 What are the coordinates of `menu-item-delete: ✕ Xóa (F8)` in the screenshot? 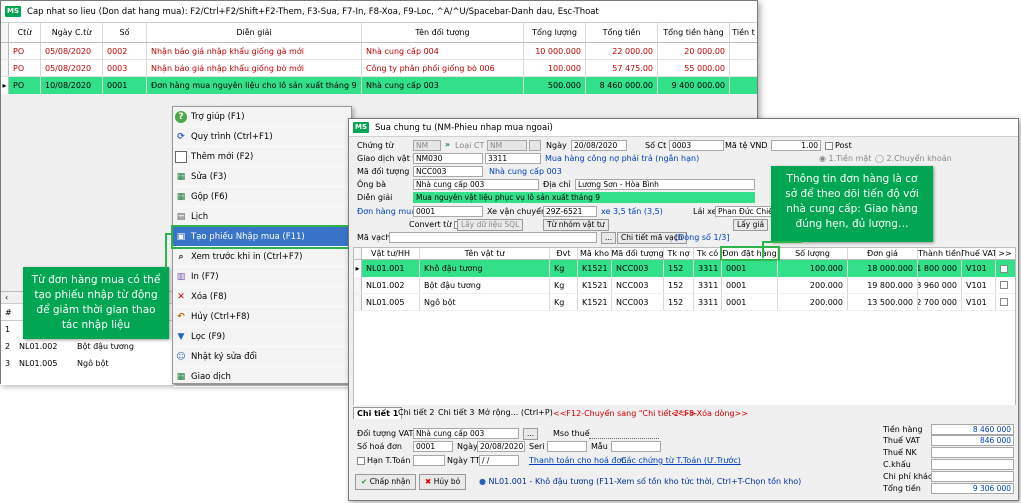 It's located at (262, 297).